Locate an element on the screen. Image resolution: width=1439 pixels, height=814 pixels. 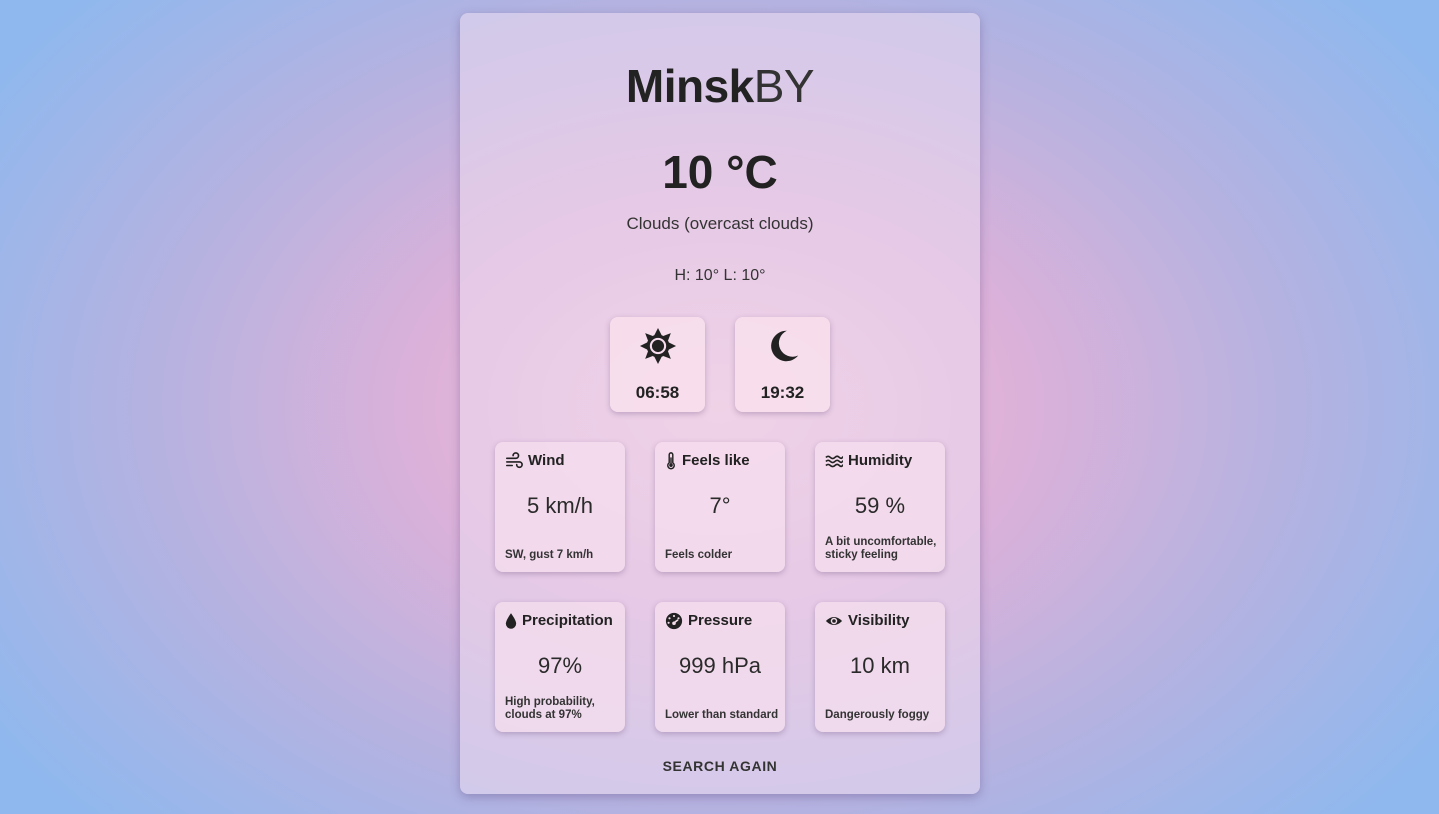
gauge-icon is located at coordinates (674, 621).